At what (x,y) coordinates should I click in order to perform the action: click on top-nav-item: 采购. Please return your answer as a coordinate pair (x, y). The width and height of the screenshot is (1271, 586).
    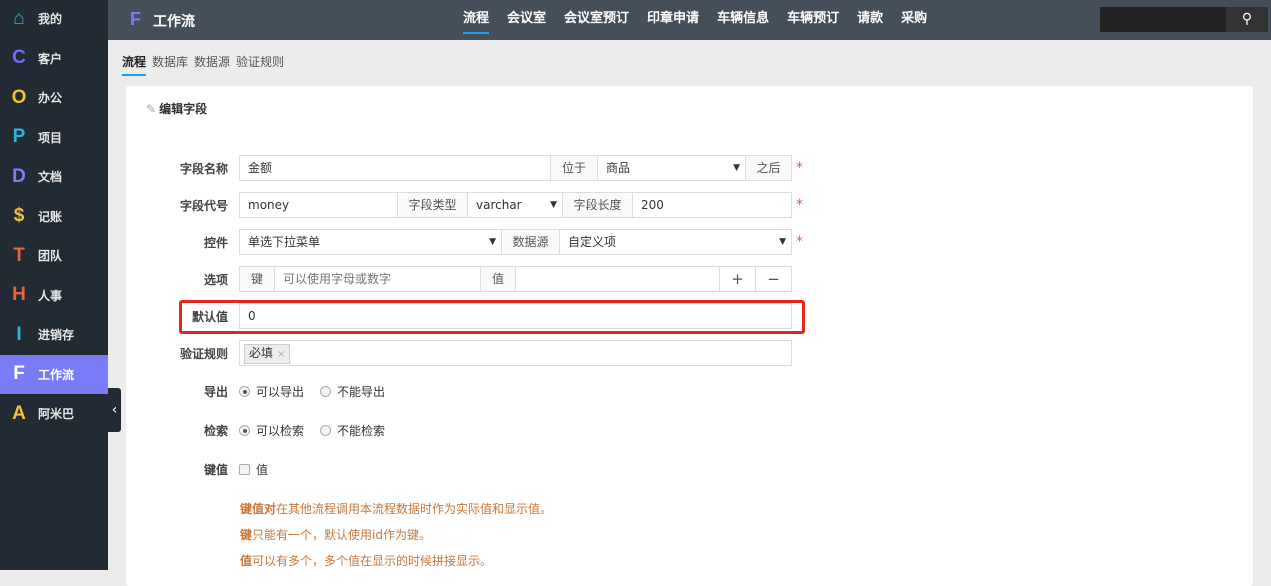
    Looking at the image, I should click on (914, 20).